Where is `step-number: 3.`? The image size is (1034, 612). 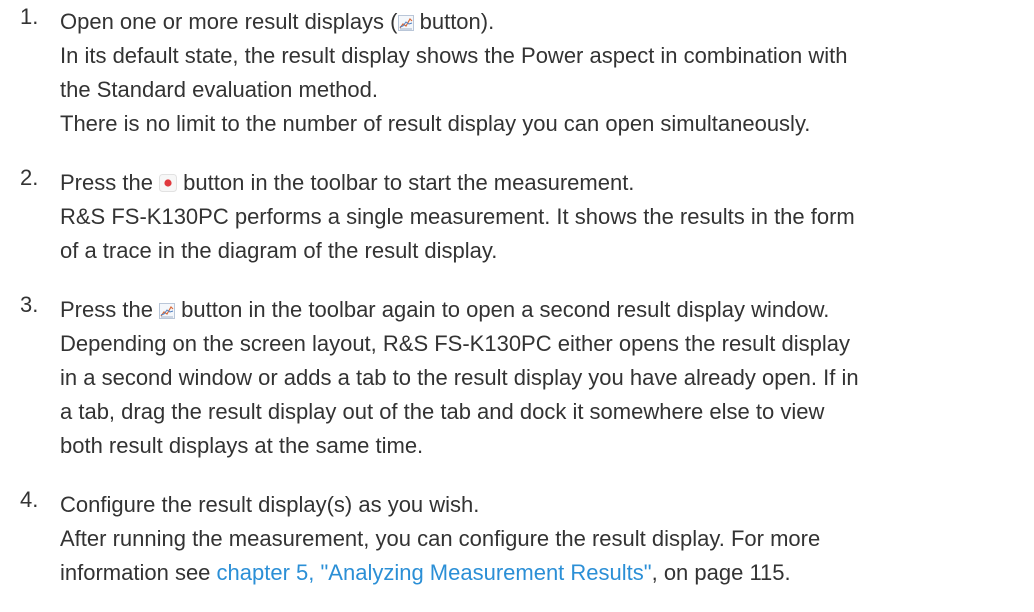
step-number: 3. is located at coordinates (29, 304).